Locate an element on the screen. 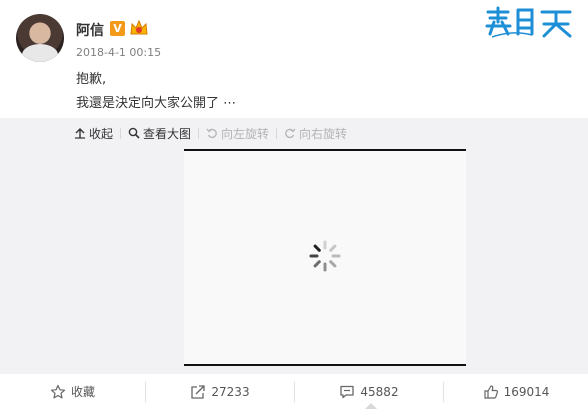 Image resolution: width=588 pixels, height=409 pixels. comment-expand-caret is located at coordinates (371, 406).